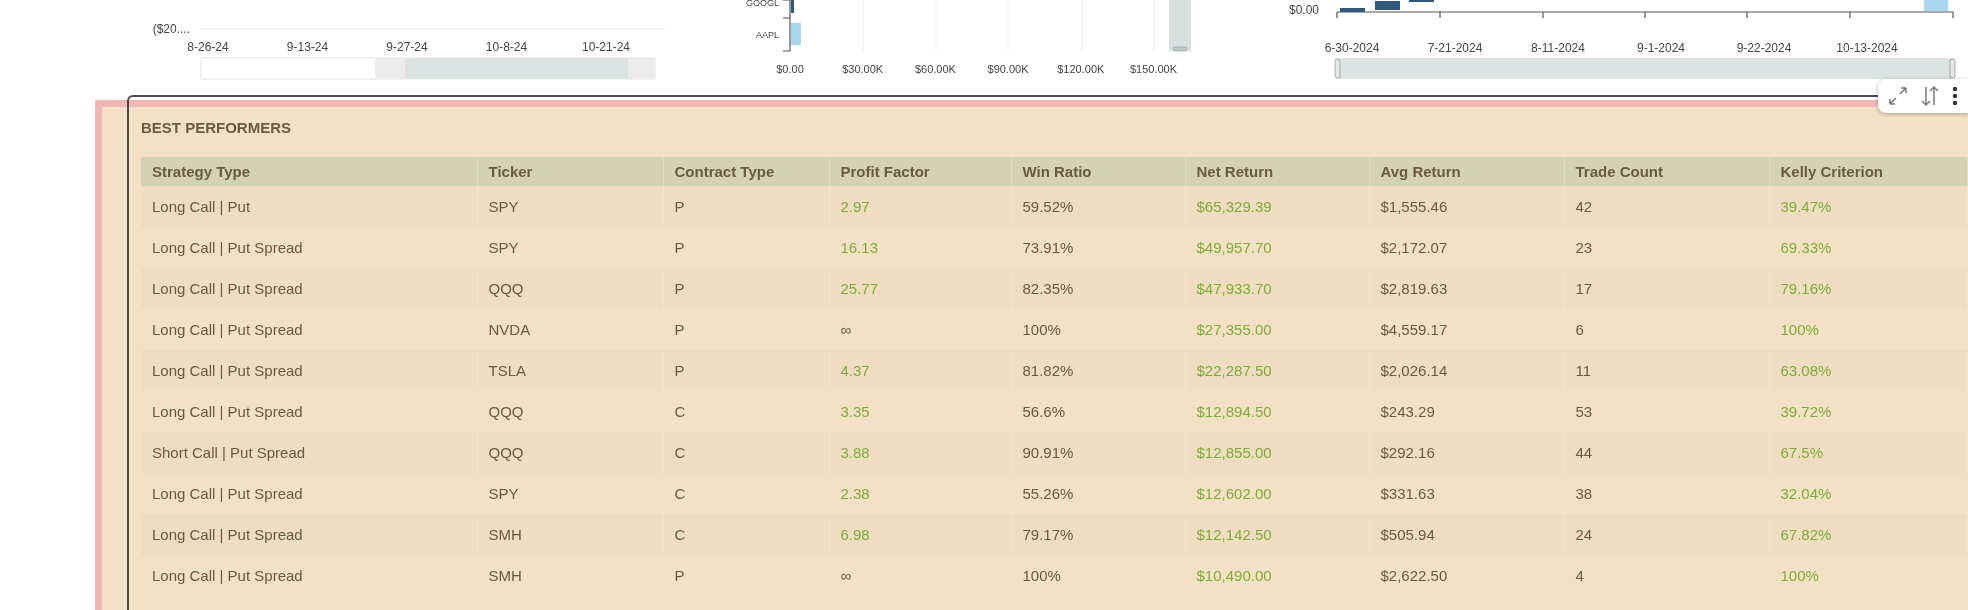 This screenshot has height=610, width=1968. Describe the element at coordinates (216, 127) in the screenshot. I see `panel-title: BEST PERFORMERS` at that location.